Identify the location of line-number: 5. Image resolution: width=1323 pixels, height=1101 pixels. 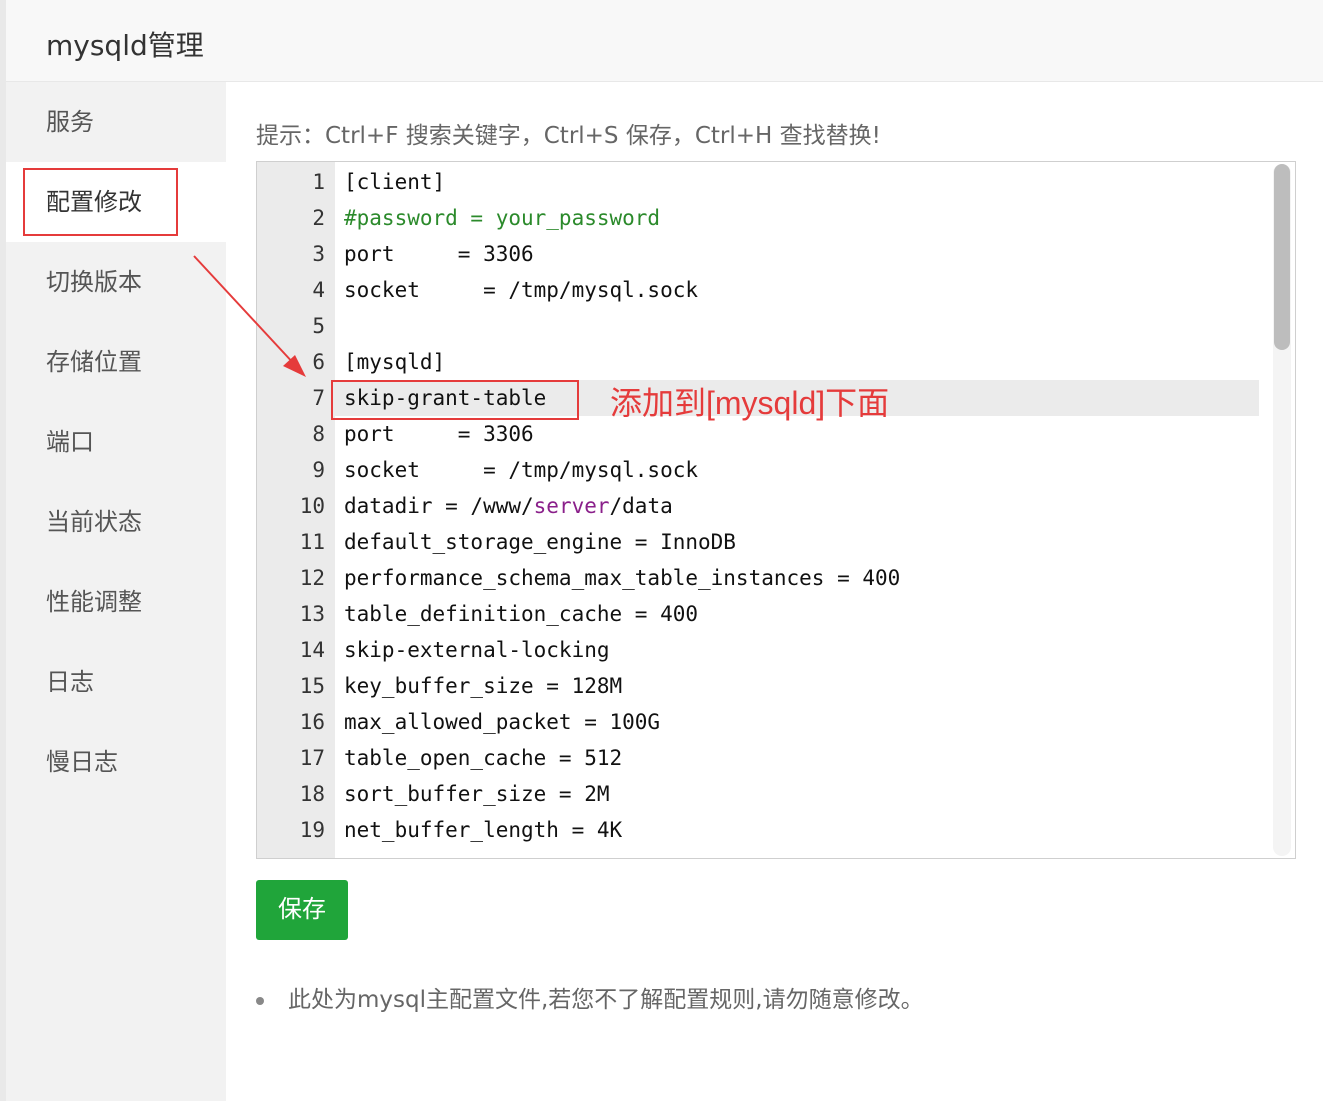
(318, 326).